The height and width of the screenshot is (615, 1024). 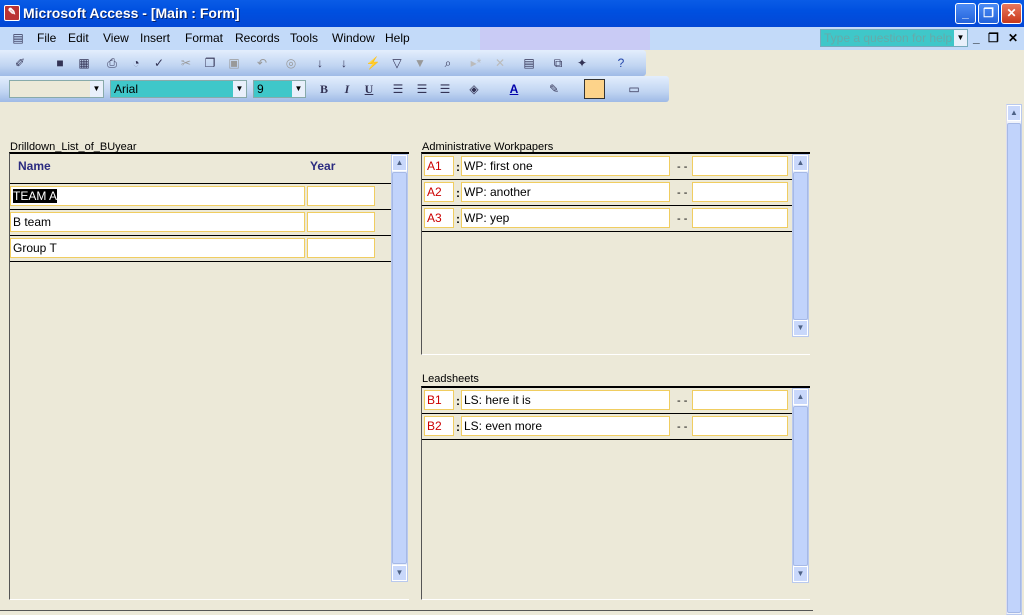 I want to click on admin-scrollbar: ▲ ▼, so click(x=800, y=245).